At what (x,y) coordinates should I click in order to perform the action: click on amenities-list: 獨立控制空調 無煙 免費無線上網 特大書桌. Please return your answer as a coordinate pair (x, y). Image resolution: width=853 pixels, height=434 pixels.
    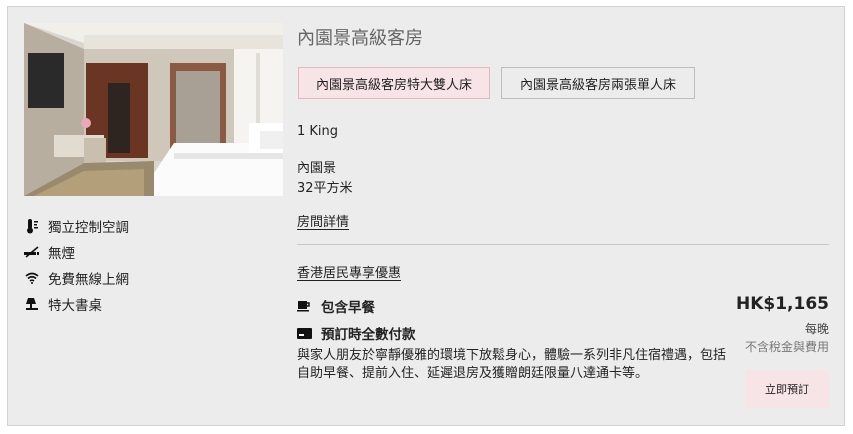
    Looking at the image, I should click on (154, 265).